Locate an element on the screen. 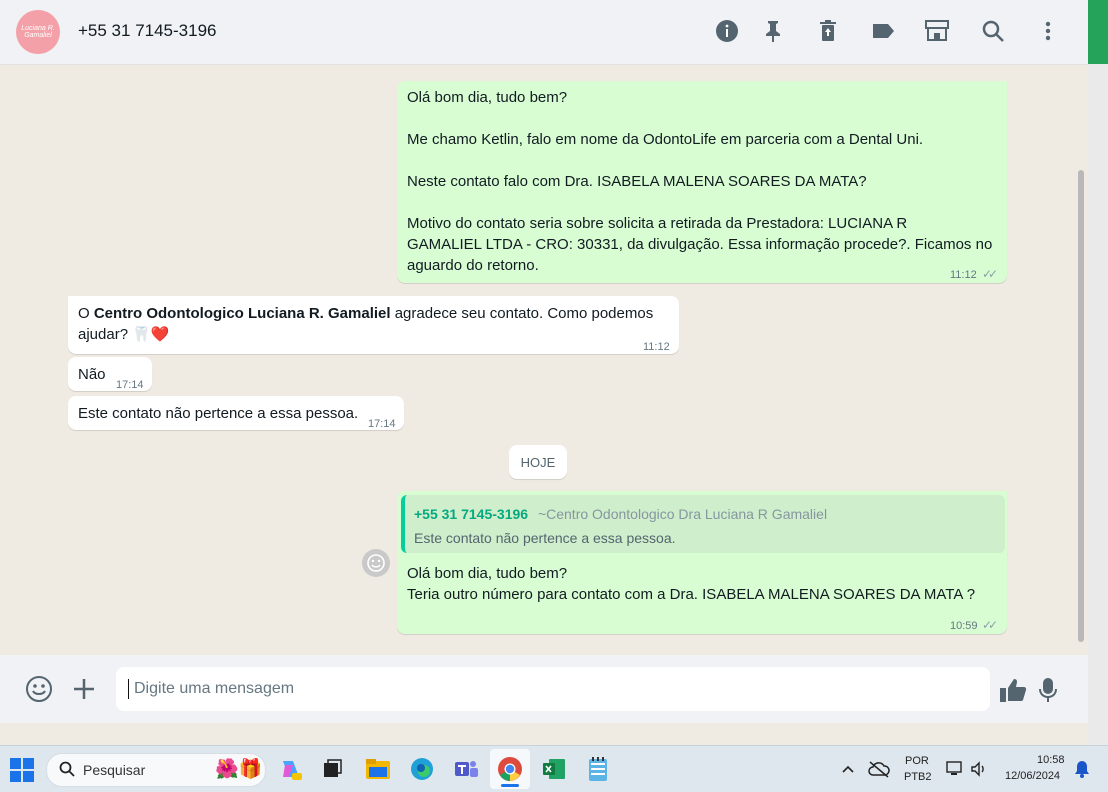 The height and width of the screenshot is (792, 1108). avatar: Luciana R. Gamaliel is located at coordinates (38, 32).